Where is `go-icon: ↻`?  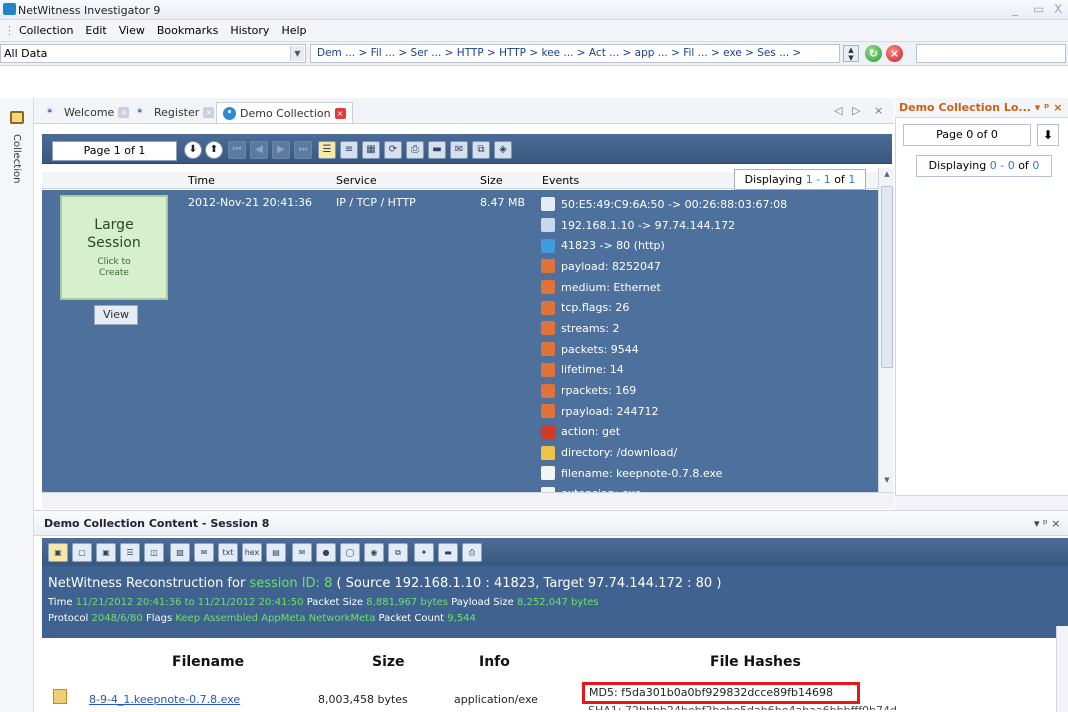
go-icon: ↻ is located at coordinates (873, 53).